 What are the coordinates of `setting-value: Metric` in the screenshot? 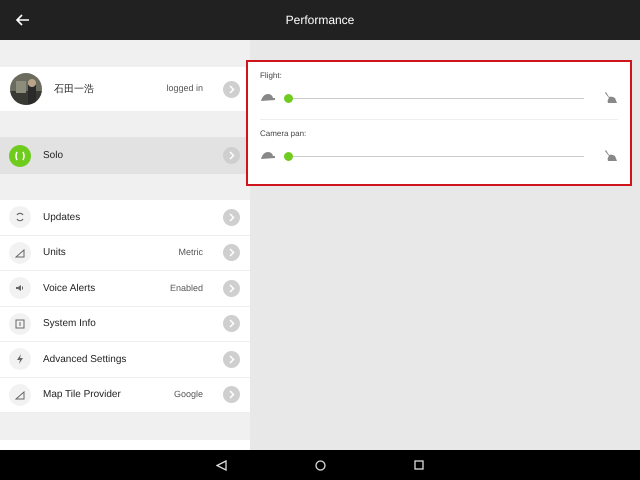 It's located at (190, 252).